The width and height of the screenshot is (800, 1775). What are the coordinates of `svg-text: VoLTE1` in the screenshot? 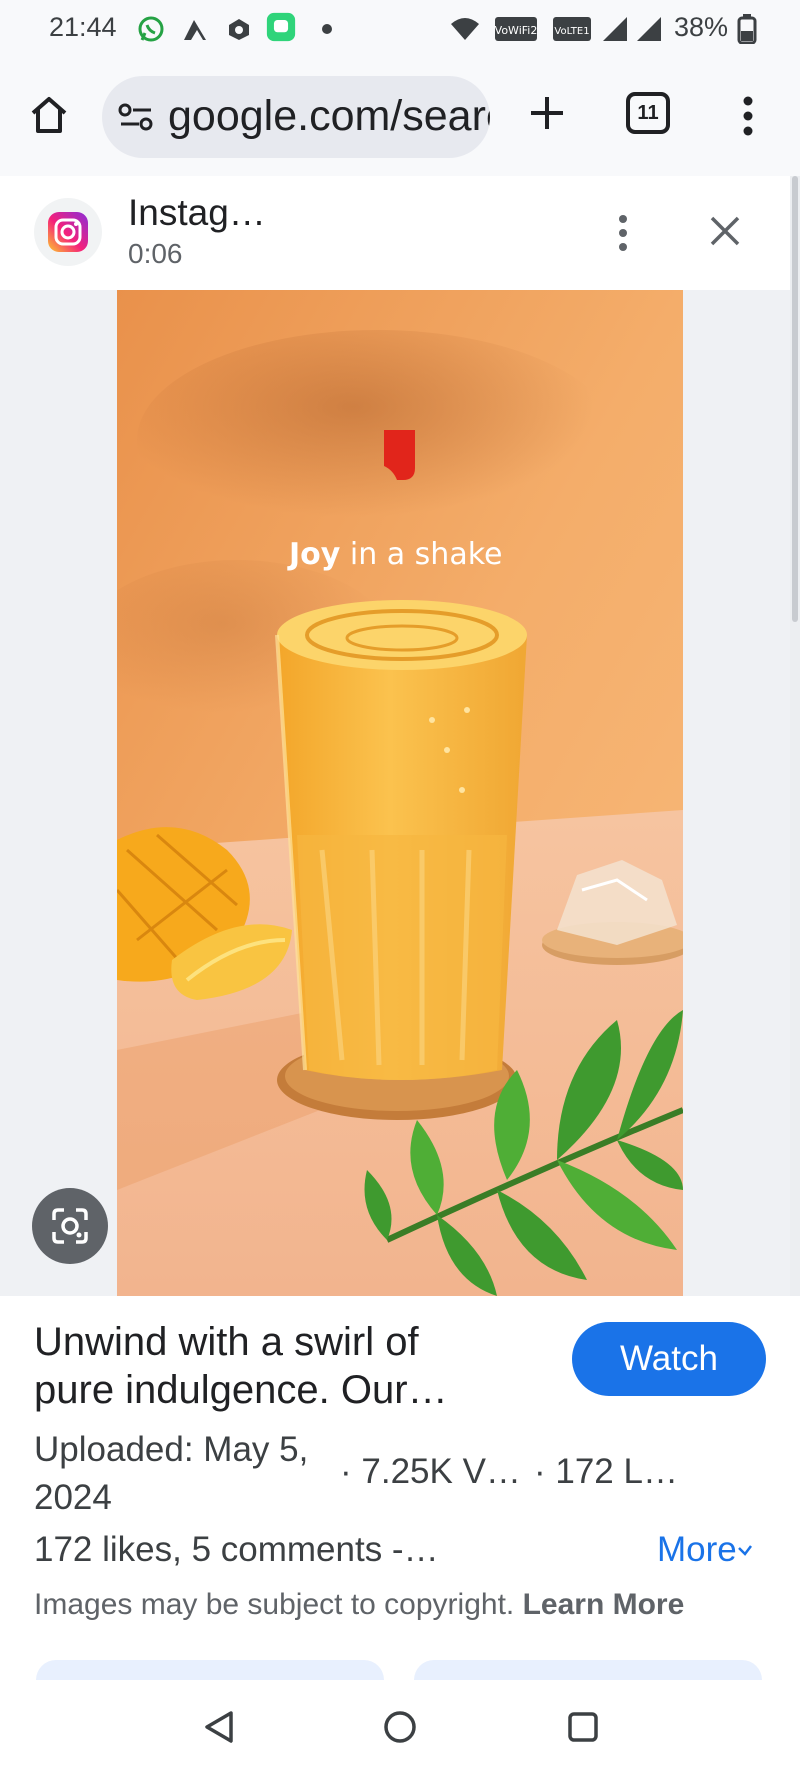 It's located at (571, 31).